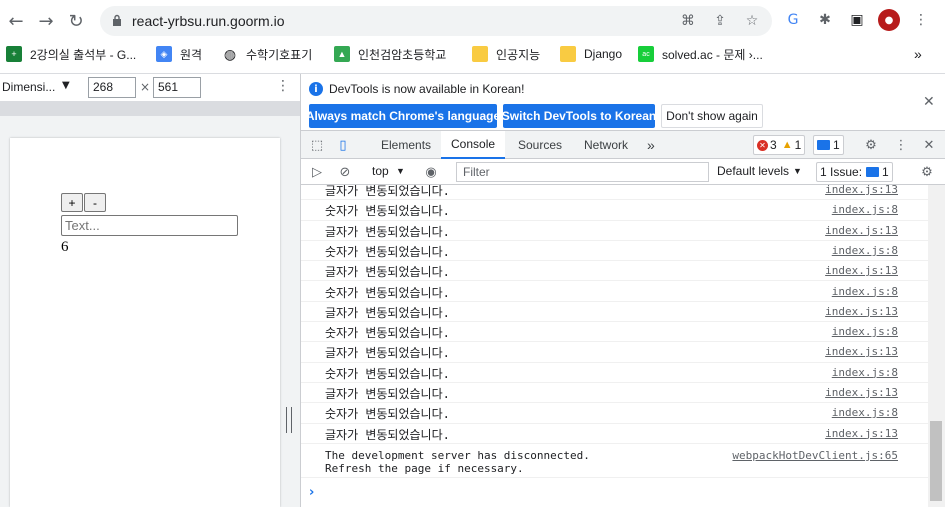 This screenshot has height=507, width=945. I want to click on address-bar: react-yrbsu.run.goorm.io ⌘ ⇪ ☆, so click(436, 21).